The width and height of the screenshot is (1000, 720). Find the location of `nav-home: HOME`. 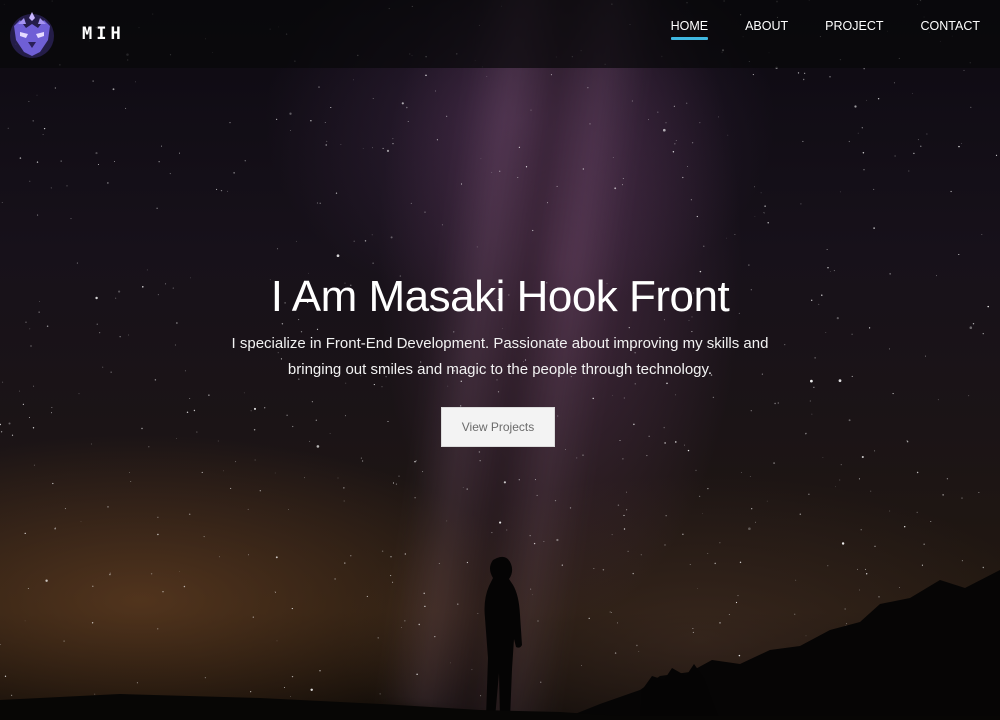

nav-home: HOME is located at coordinates (689, 30).